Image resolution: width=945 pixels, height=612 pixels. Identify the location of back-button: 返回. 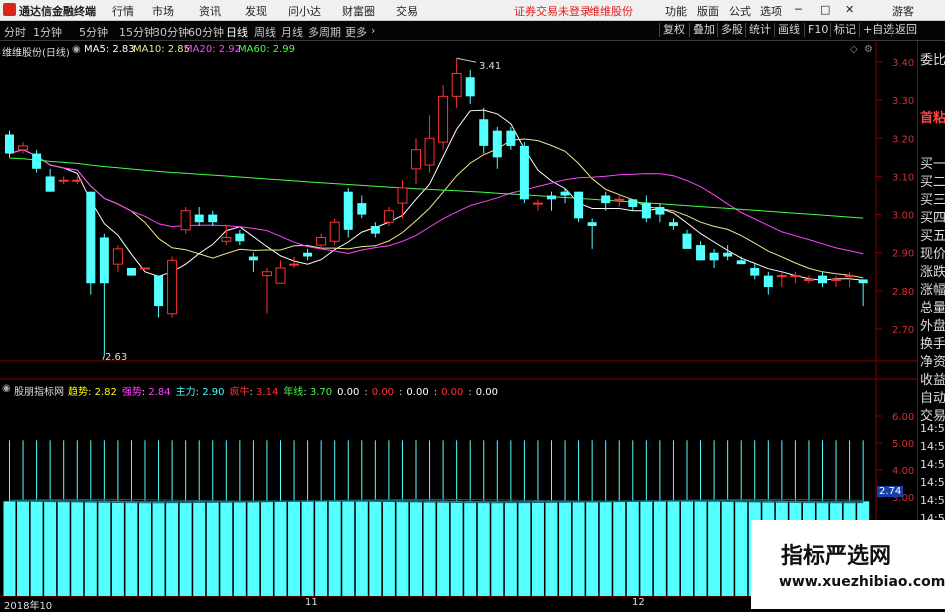
(904, 30).